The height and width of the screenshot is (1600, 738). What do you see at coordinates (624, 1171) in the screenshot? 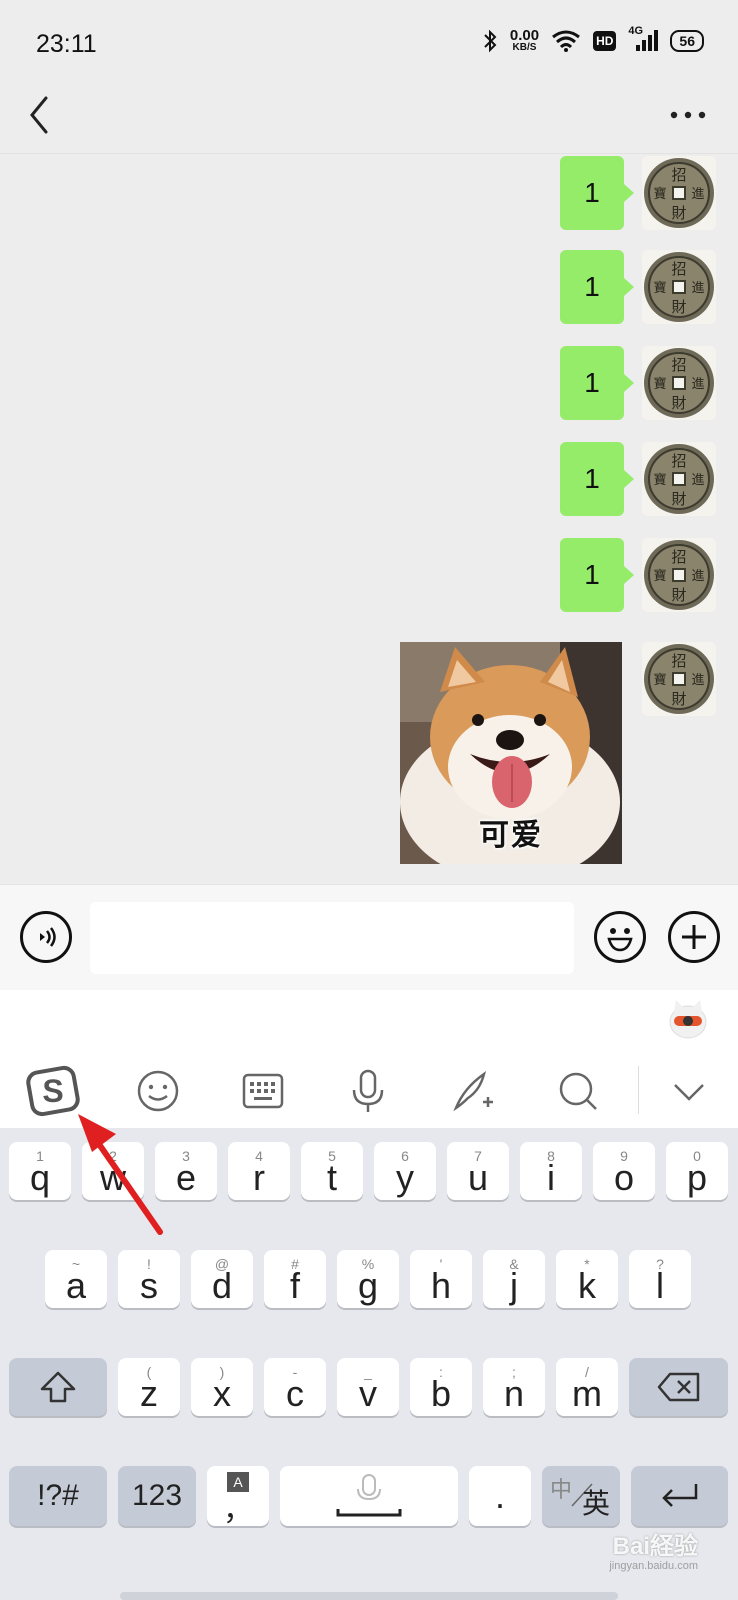
I see `key-o: 9o` at bounding box center [624, 1171].